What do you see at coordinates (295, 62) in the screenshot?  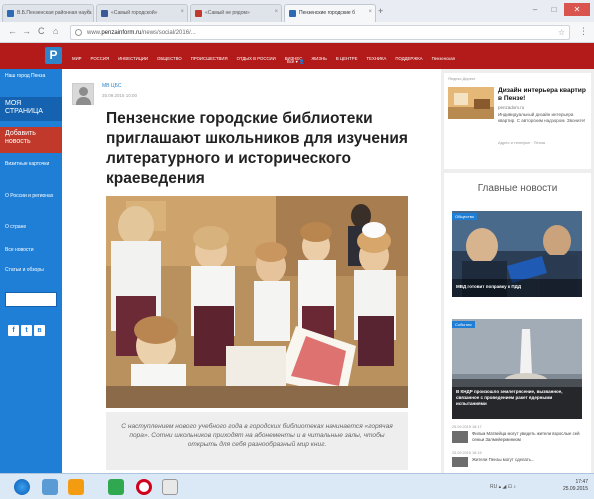 I see `nav-sub-menu: Всё ▾ 👤` at bounding box center [295, 62].